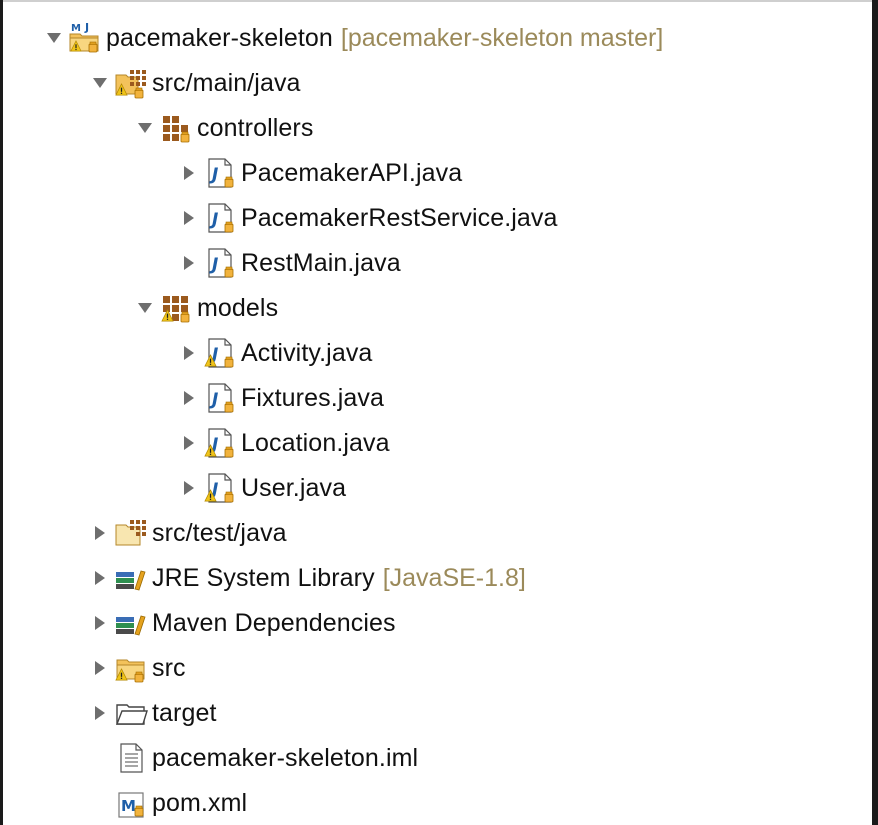 Image resolution: width=878 pixels, height=825 pixels. I want to click on tree-node-src-test-java: src/test/java, so click(189, 533).